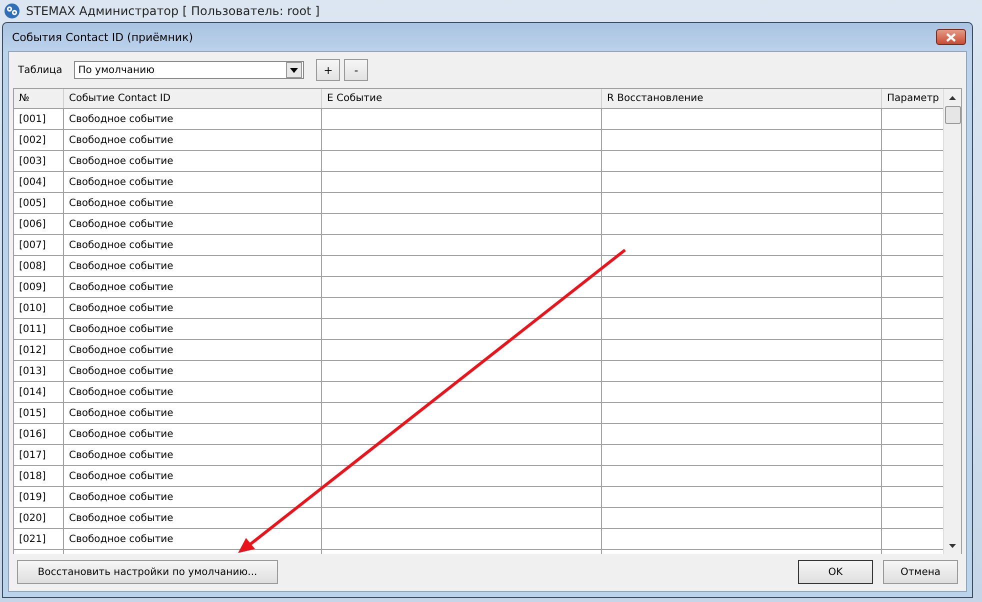 The height and width of the screenshot is (602, 982). What do you see at coordinates (39, 434) in the screenshot?
I see `table-cell: [016]` at bounding box center [39, 434].